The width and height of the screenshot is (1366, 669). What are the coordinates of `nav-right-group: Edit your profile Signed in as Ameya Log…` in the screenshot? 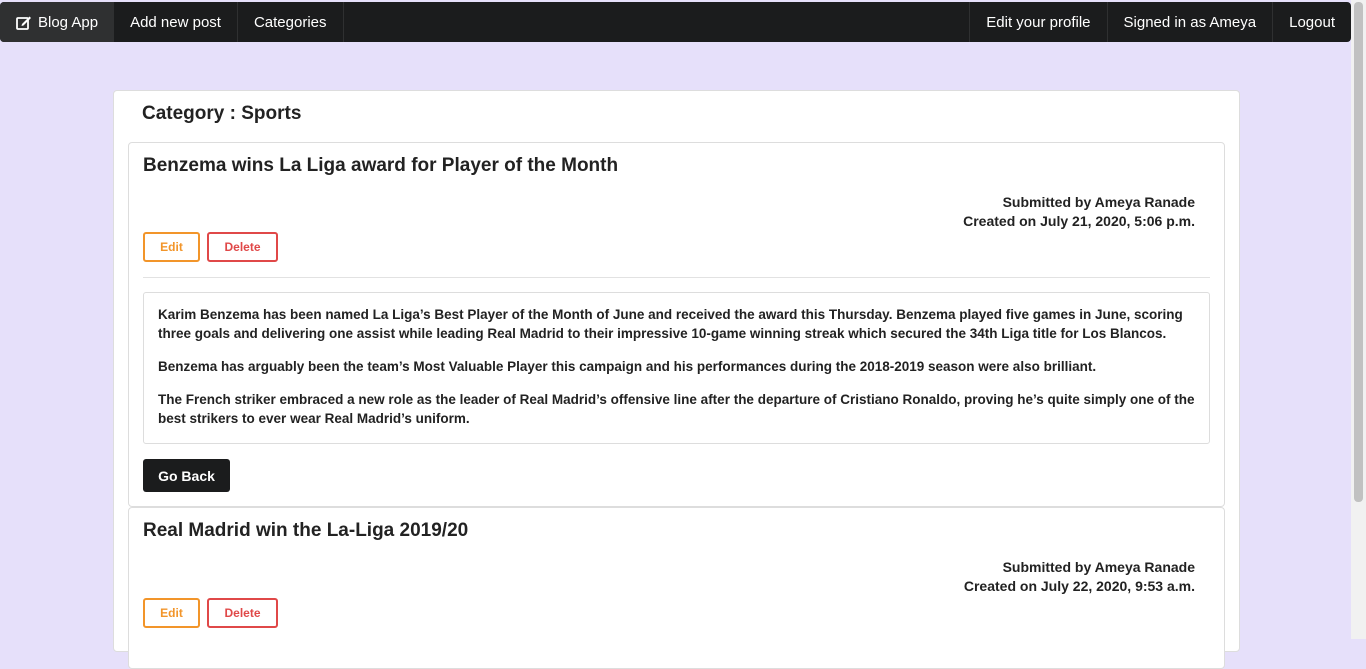 It's located at (1160, 22).